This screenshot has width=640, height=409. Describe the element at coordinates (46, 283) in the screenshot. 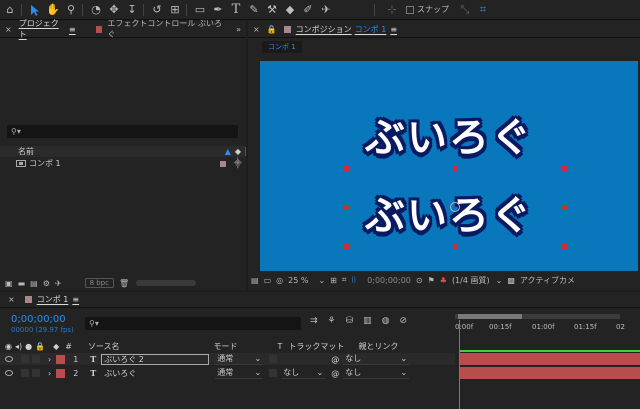

I see `adjust-icon: ⚙` at that location.